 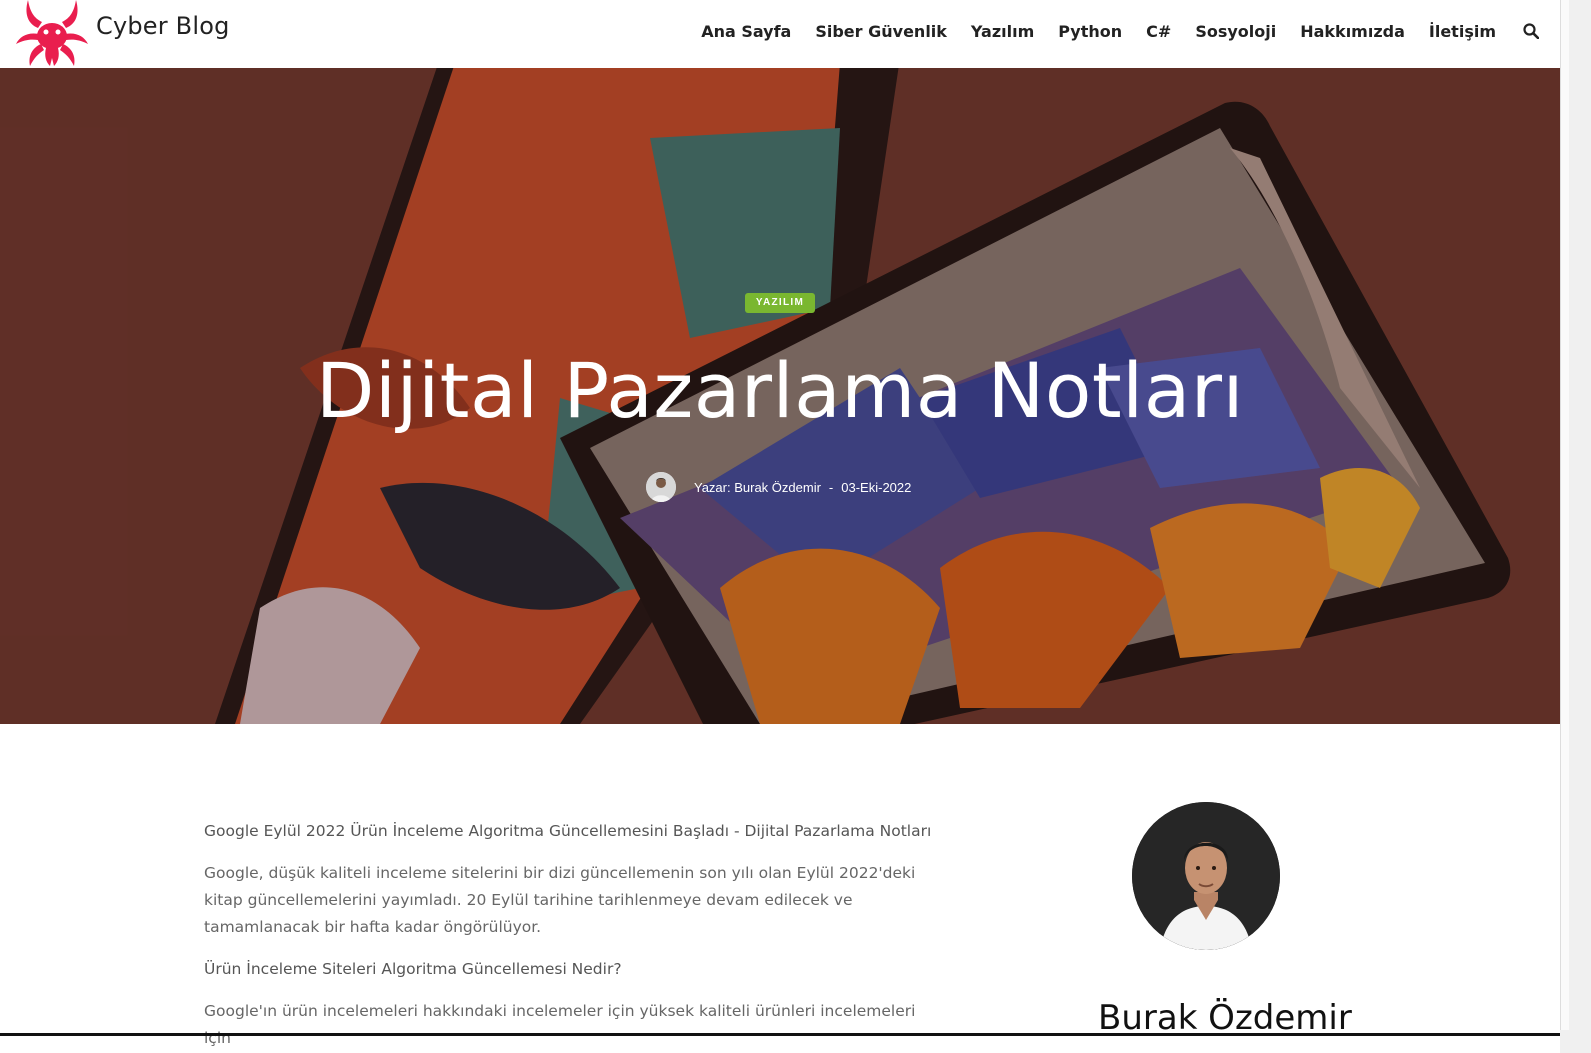 I want to click on logo-icon, so click(x=52, y=34).